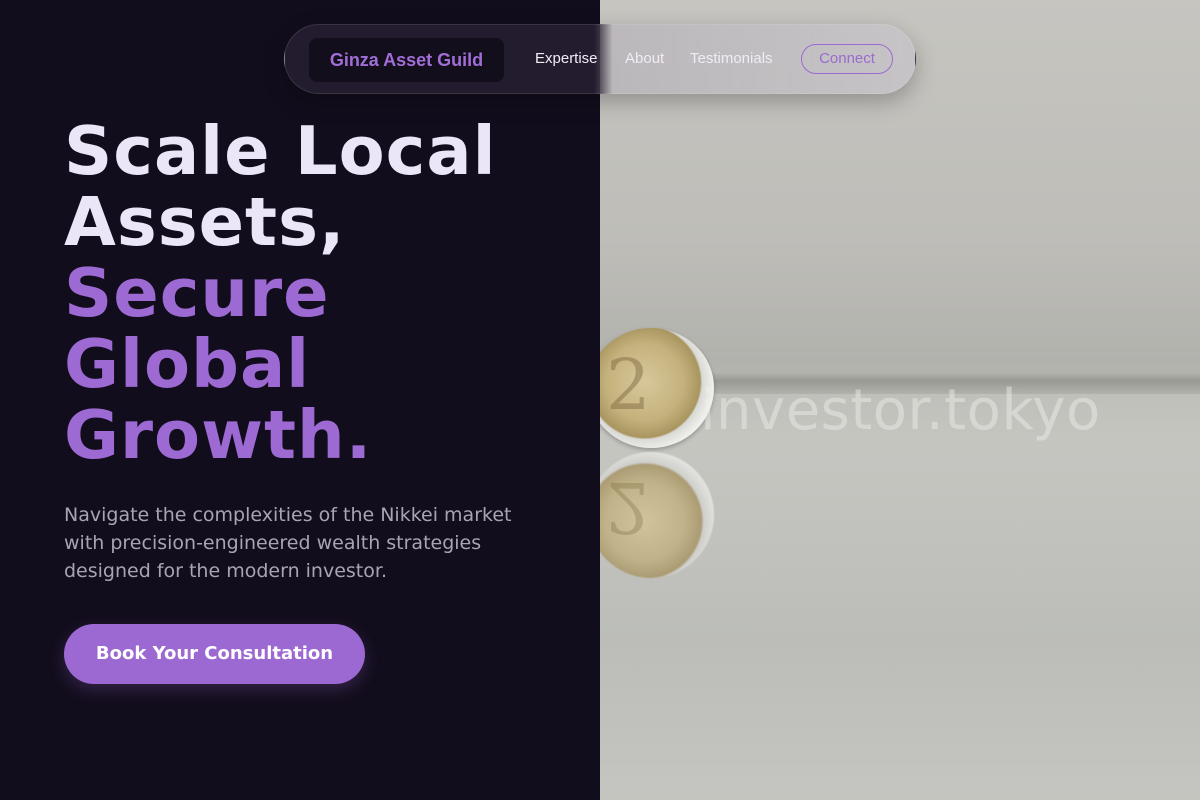 Image resolution: width=1200 pixels, height=800 pixels. What do you see at coordinates (628, 507) in the screenshot?
I see `coin-numeral-reflection: 2` at bounding box center [628, 507].